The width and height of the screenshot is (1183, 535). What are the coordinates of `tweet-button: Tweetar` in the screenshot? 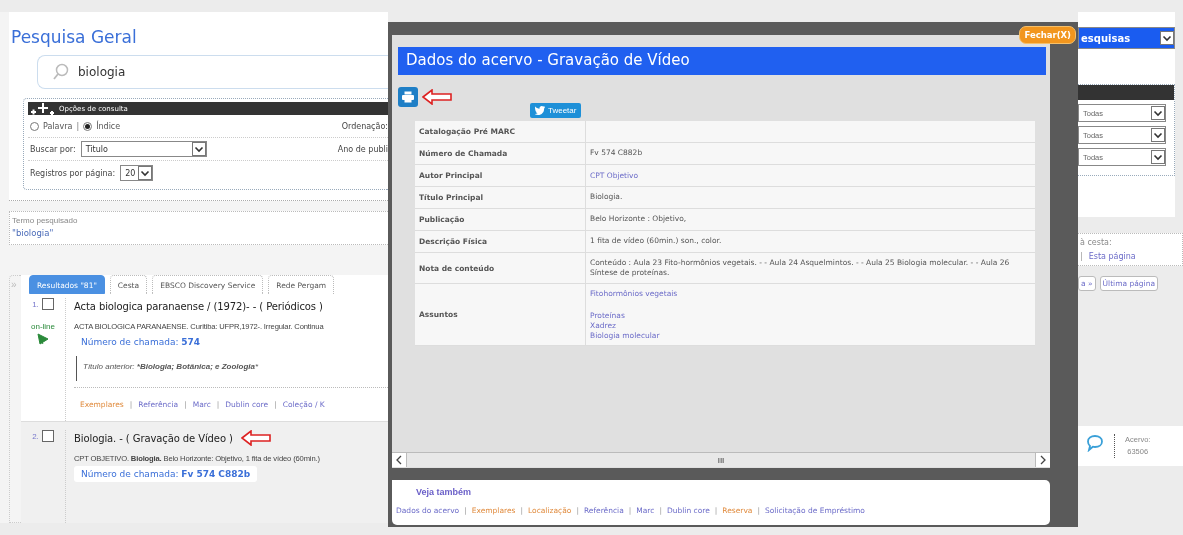 It's located at (556, 110).